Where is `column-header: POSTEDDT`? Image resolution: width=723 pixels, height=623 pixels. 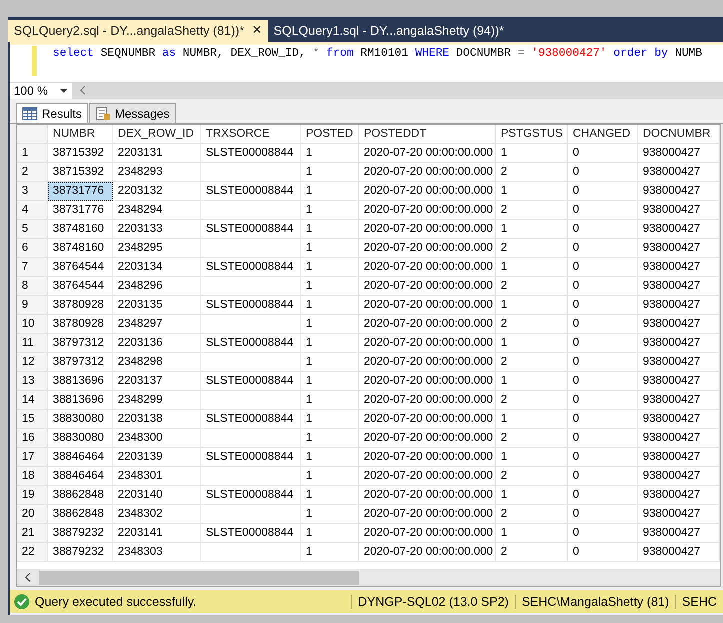 column-header: POSTEDDT is located at coordinates (427, 134).